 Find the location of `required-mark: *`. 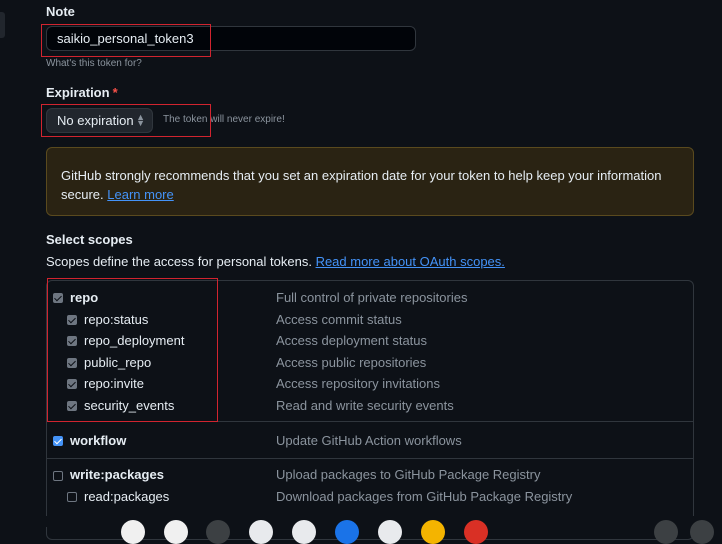

required-mark: * is located at coordinates (115, 92).